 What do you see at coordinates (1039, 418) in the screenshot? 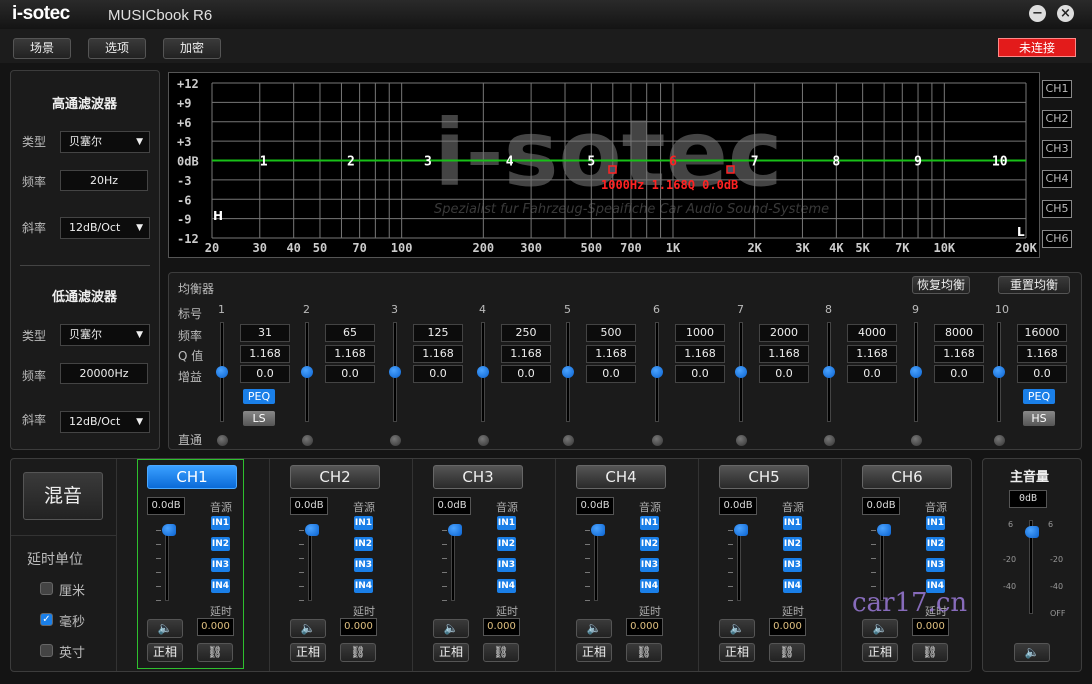
I see `filter-type-button: HS` at bounding box center [1039, 418].